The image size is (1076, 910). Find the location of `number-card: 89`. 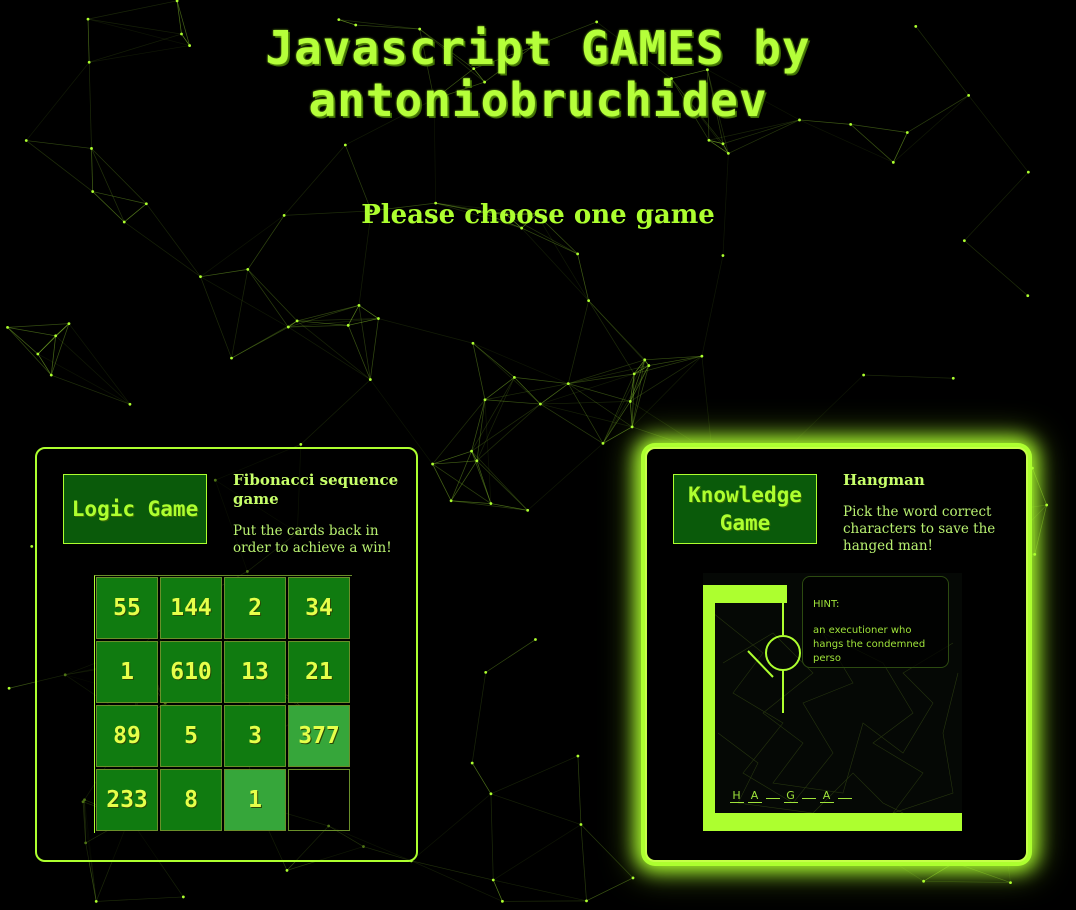

number-card: 89 is located at coordinates (127, 736).